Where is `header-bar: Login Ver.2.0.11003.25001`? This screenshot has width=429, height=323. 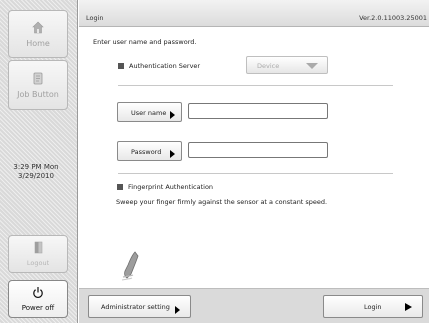
header-bar: Login Ver.2.0.11003.25001 is located at coordinates (254, 13).